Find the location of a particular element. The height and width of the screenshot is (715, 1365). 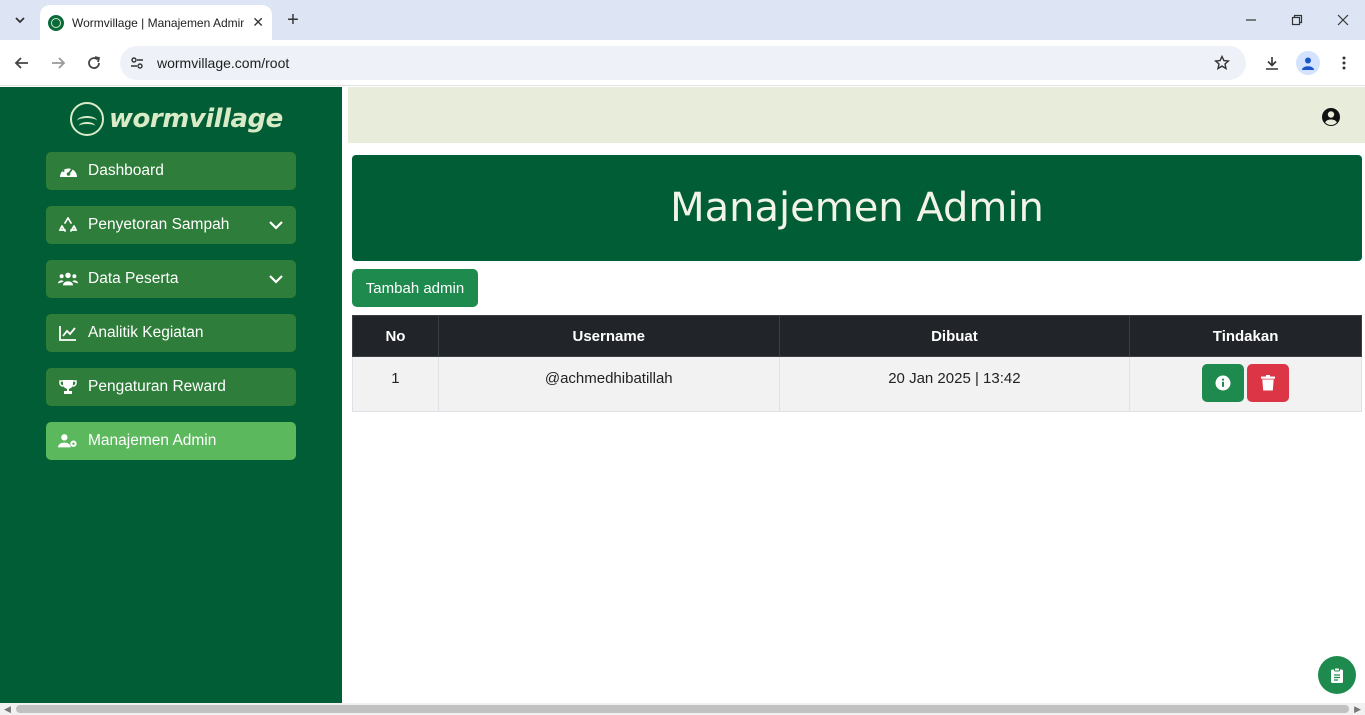

user-gear-icon is located at coordinates (68, 441).